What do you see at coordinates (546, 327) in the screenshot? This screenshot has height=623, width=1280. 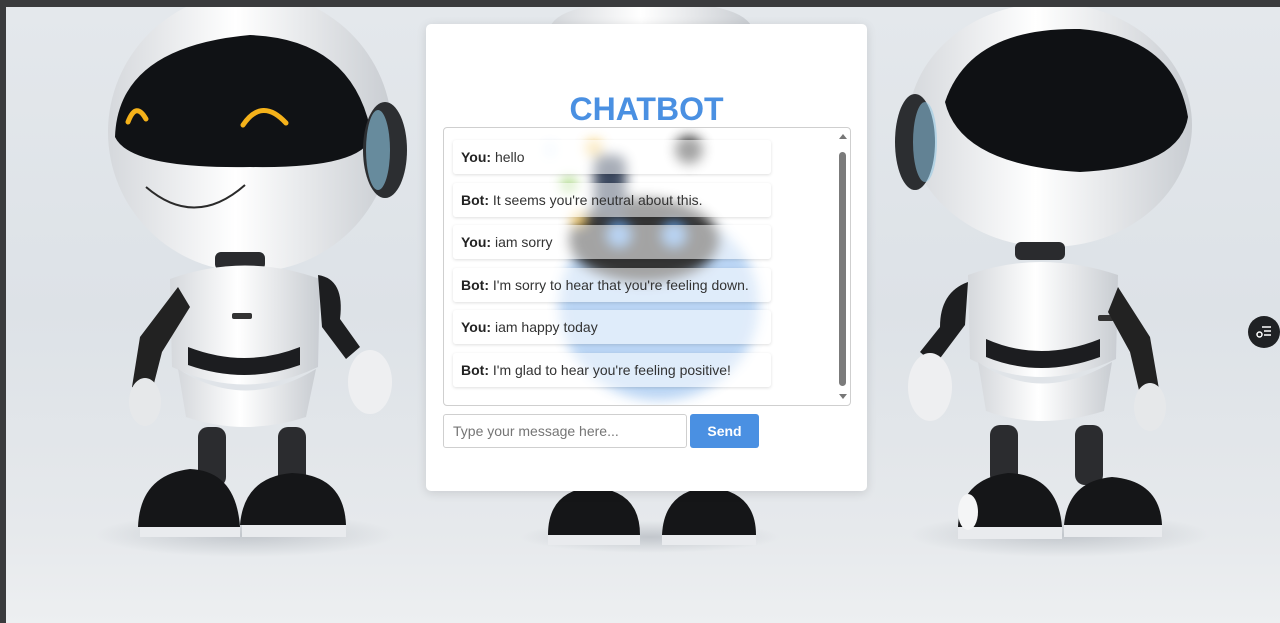 I see `message-text: iam happy today` at bounding box center [546, 327].